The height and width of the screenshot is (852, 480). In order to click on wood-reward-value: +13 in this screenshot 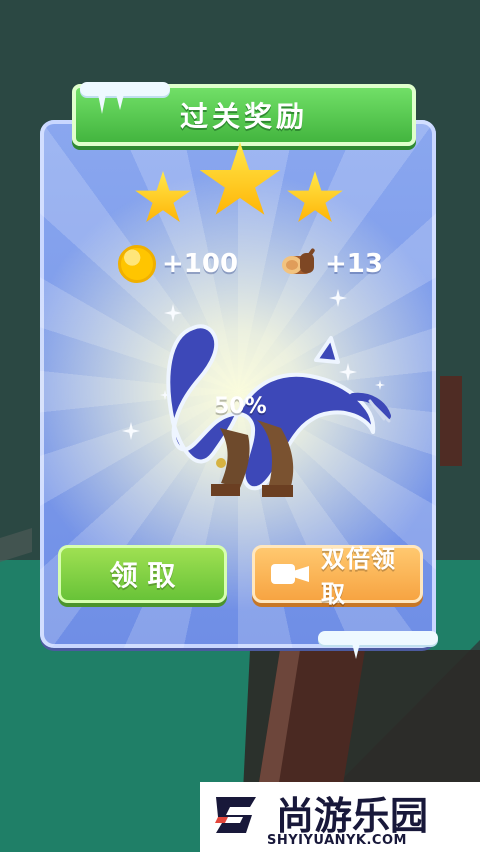, I will do `click(354, 264)`.